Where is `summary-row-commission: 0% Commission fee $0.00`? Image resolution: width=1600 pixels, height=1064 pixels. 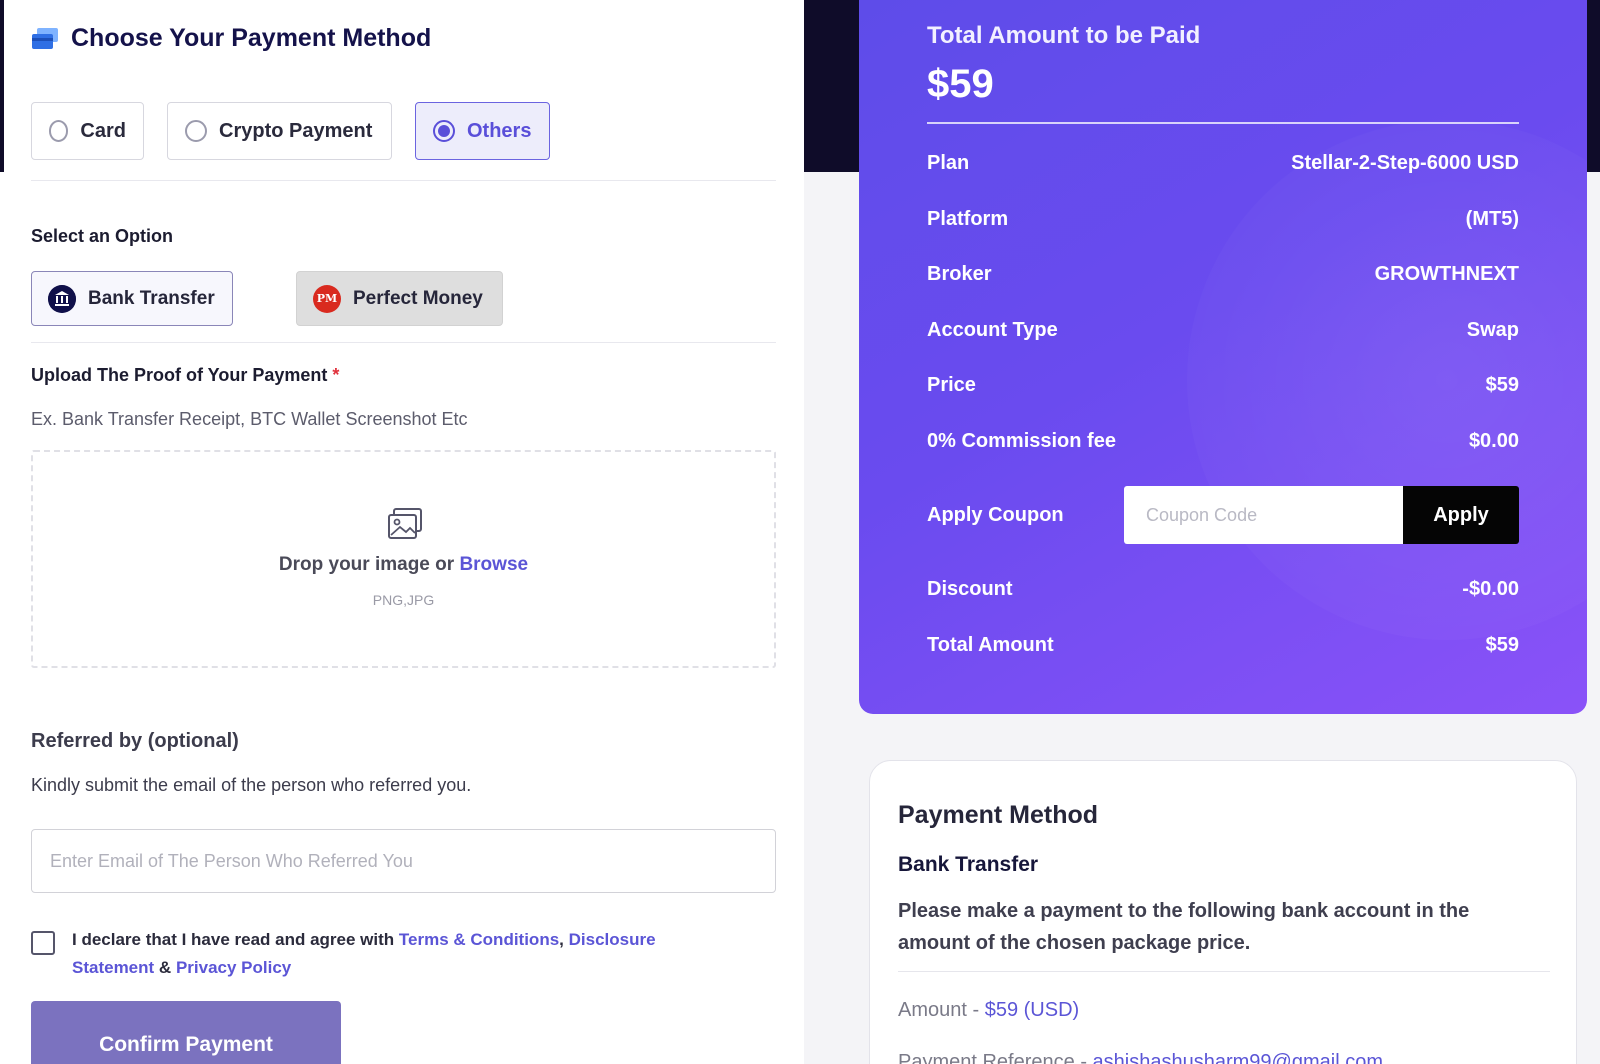 summary-row-commission: 0% Commission fee $0.00 is located at coordinates (1223, 441).